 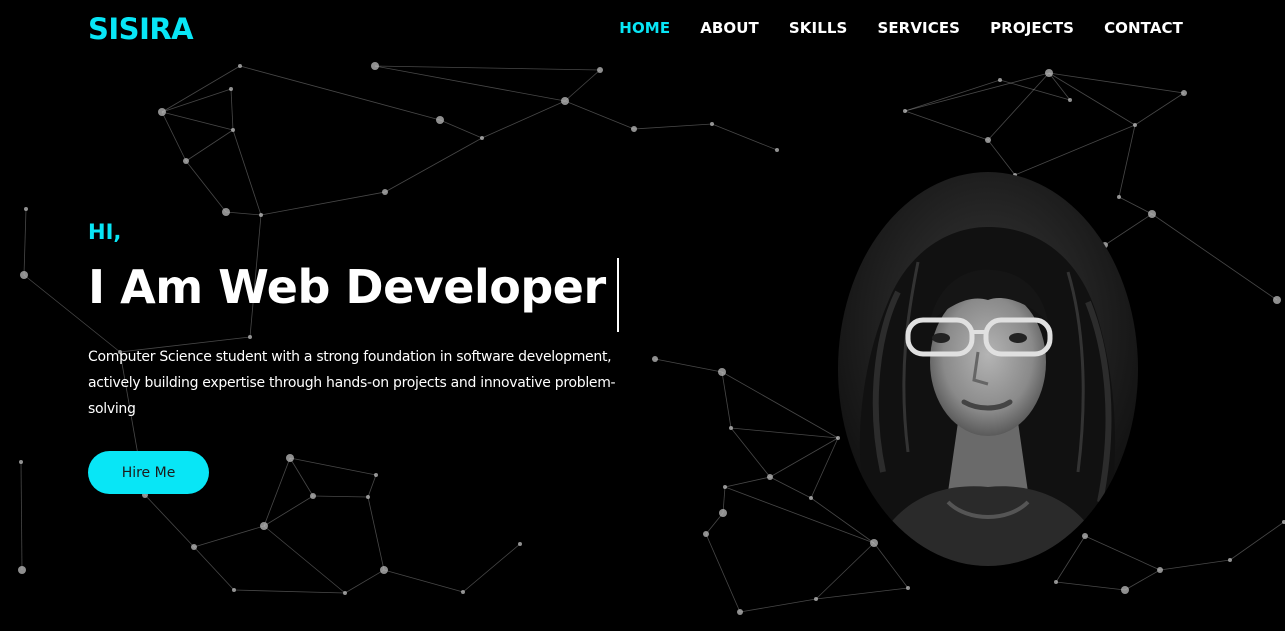 I want to click on hero-greeting: HI,, so click(x=105, y=232).